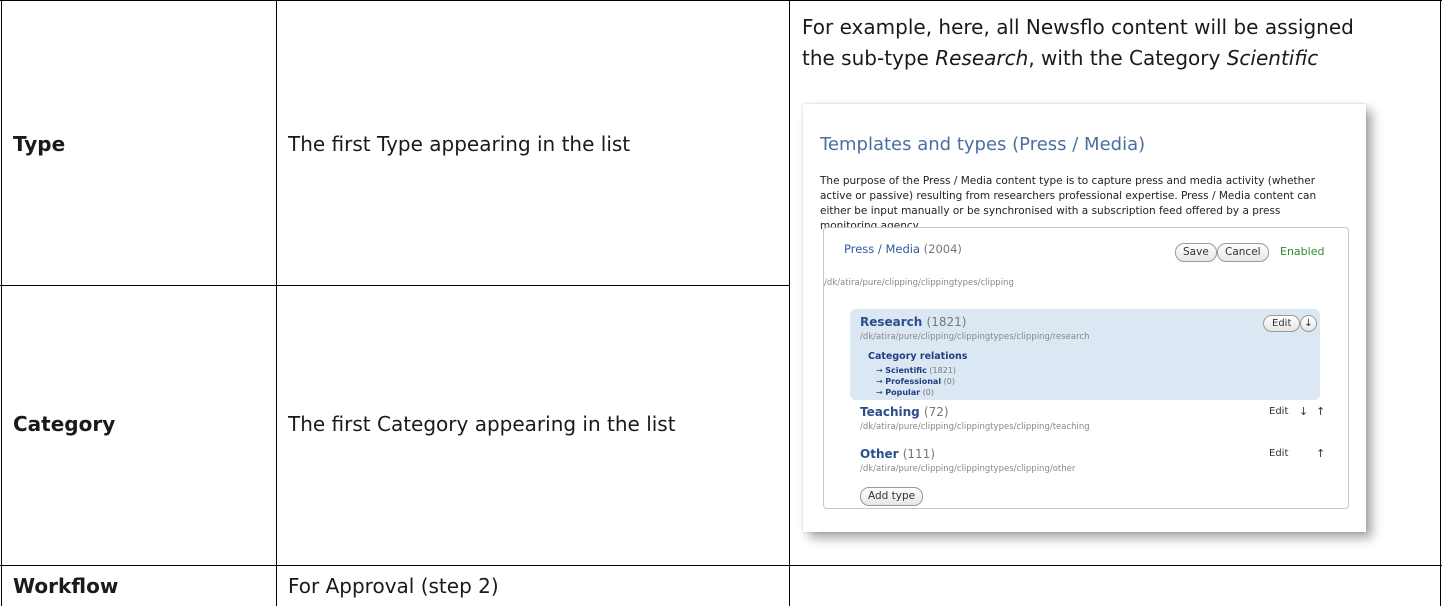 This screenshot has height=606, width=1442. I want to click on category-professional-count: (0), so click(949, 381).